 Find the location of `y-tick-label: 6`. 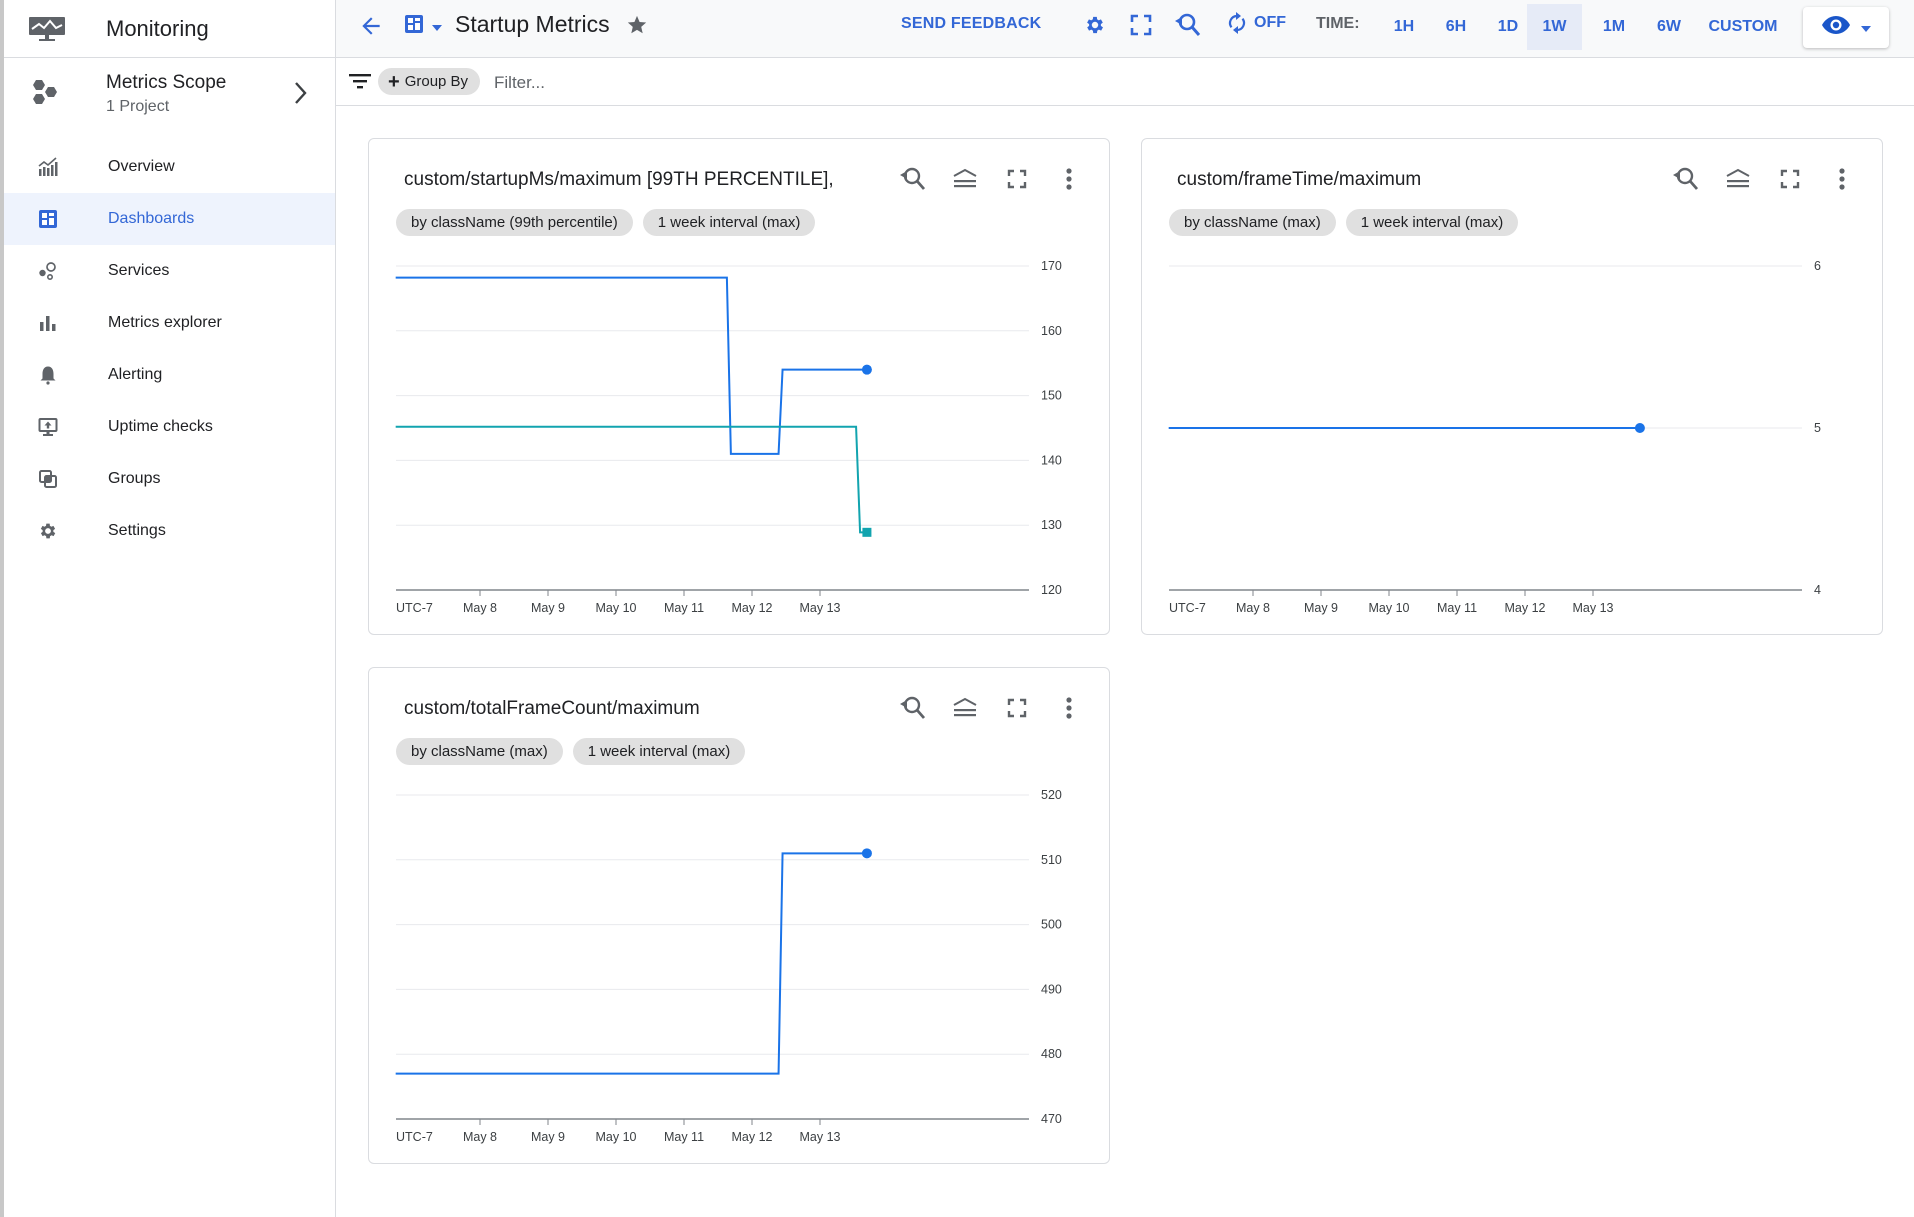

y-tick-label: 6 is located at coordinates (1817, 266).